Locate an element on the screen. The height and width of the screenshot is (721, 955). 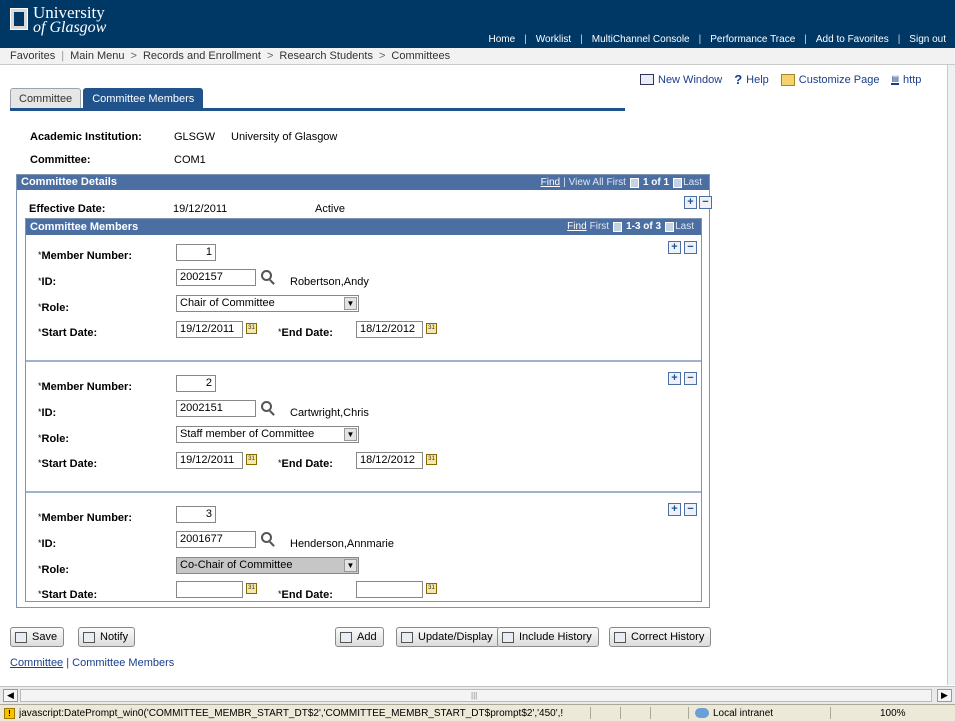
correct-history-button: Correct History is located at coordinates (660, 637).